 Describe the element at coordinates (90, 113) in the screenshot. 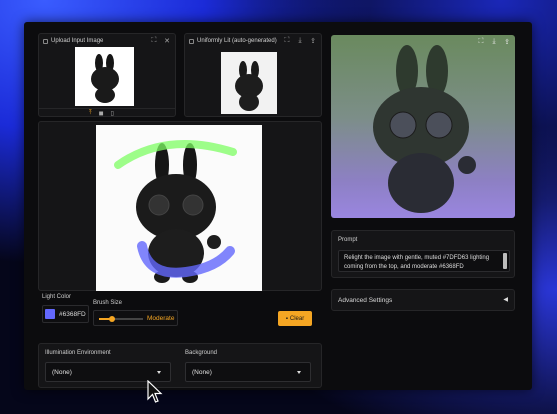

I see `upload-icon: ⤒` at that location.